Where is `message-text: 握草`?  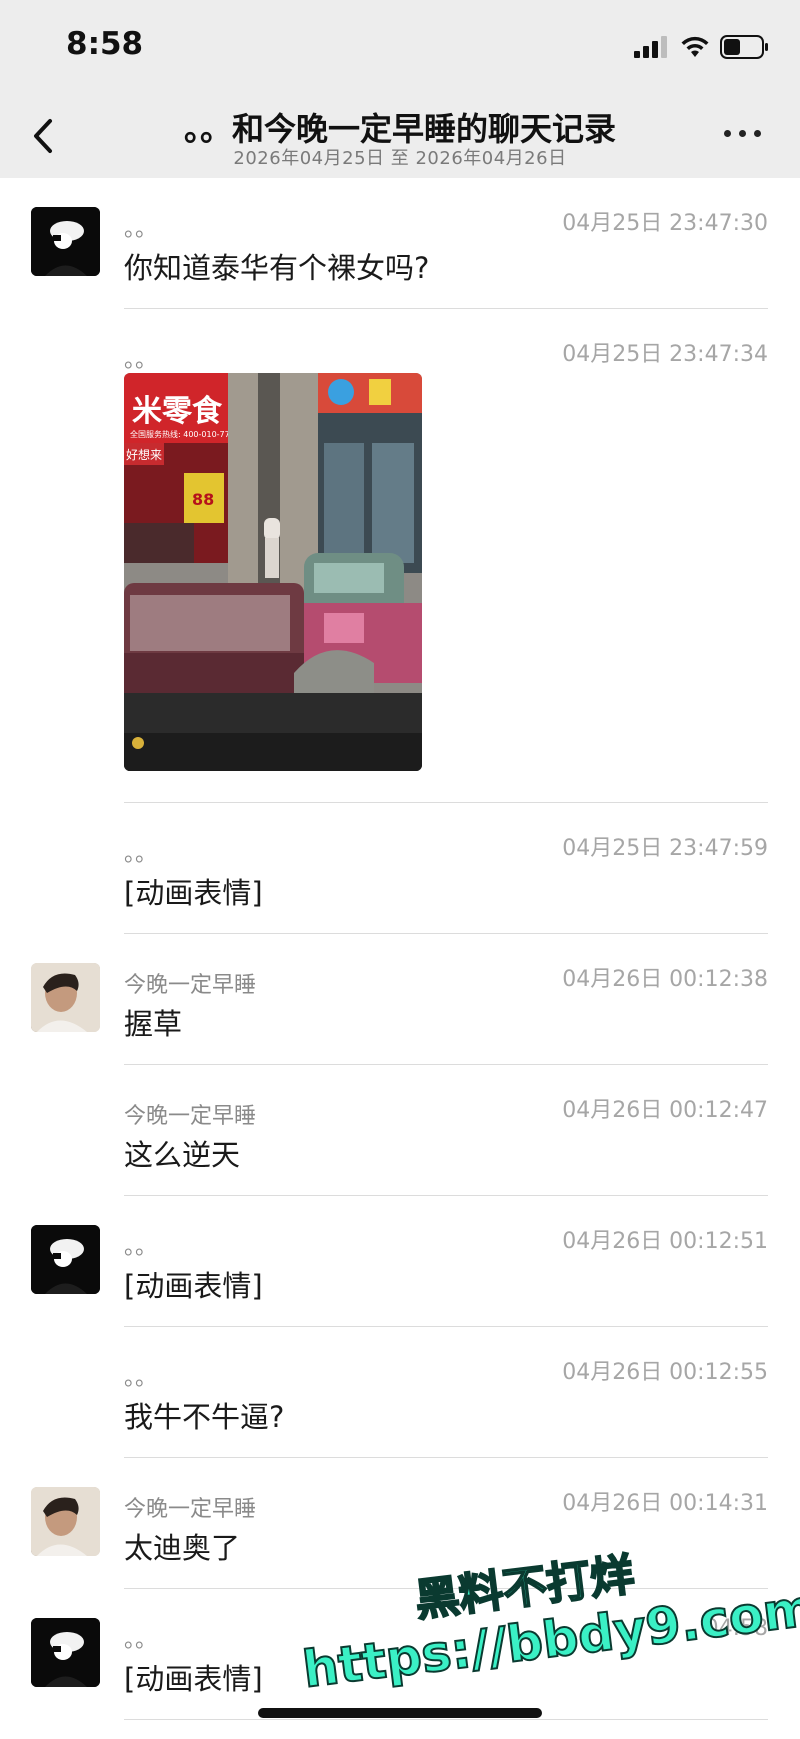
message-text: 握草 is located at coordinates (153, 1022).